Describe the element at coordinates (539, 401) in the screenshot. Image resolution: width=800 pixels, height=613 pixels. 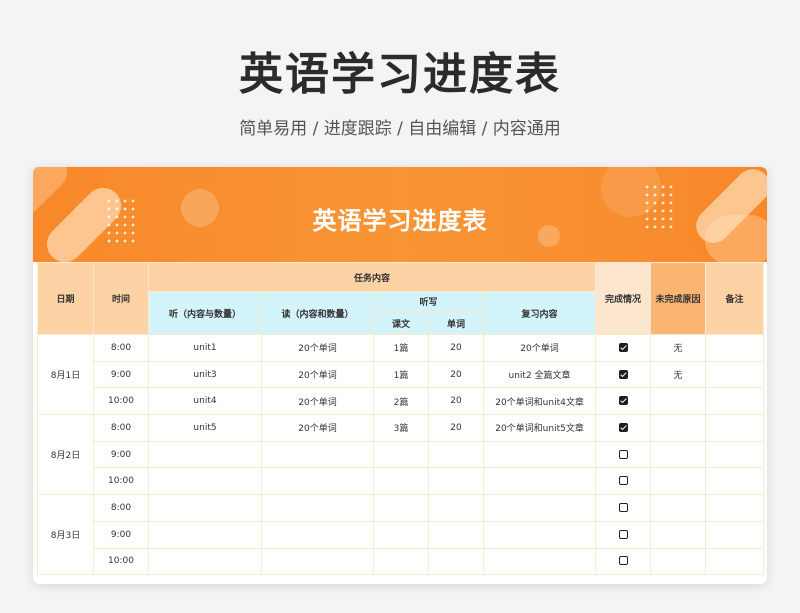
I see `review-cell: 20个单词和unit4文章` at that location.